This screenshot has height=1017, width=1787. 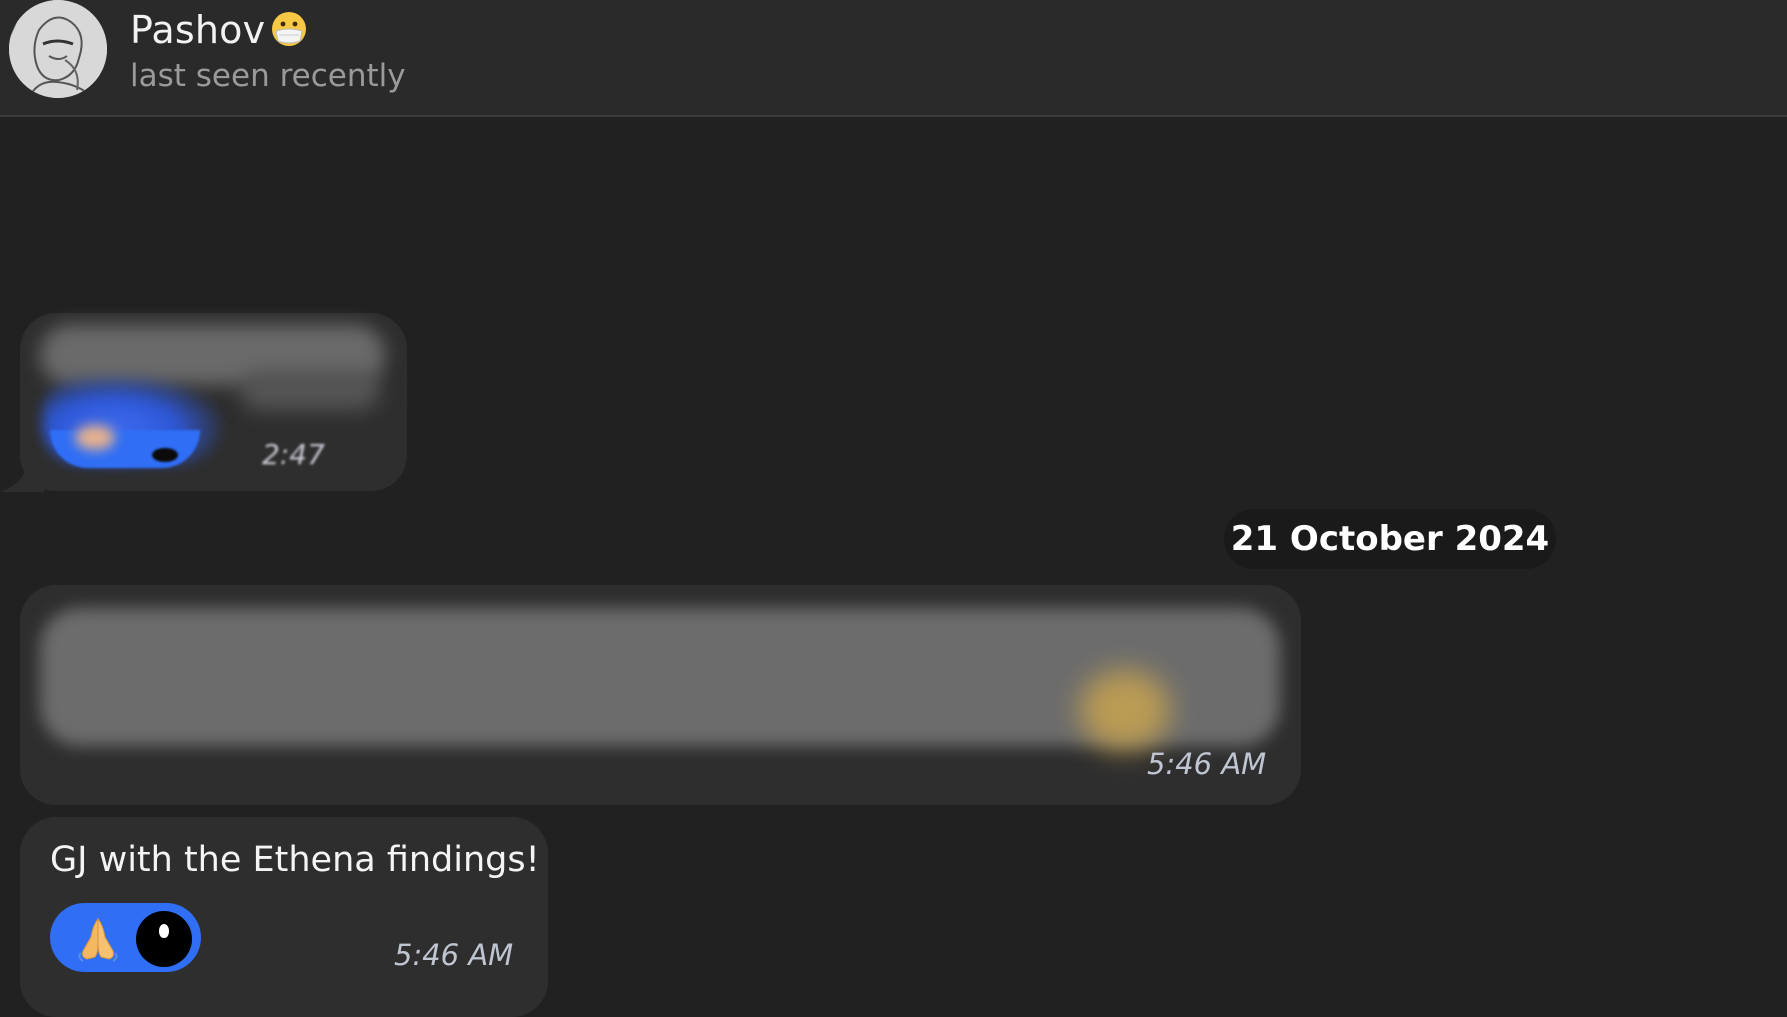 What do you see at coordinates (98, 939) in the screenshot?
I see `folded-hands-emoji-icon` at bounding box center [98, 939].